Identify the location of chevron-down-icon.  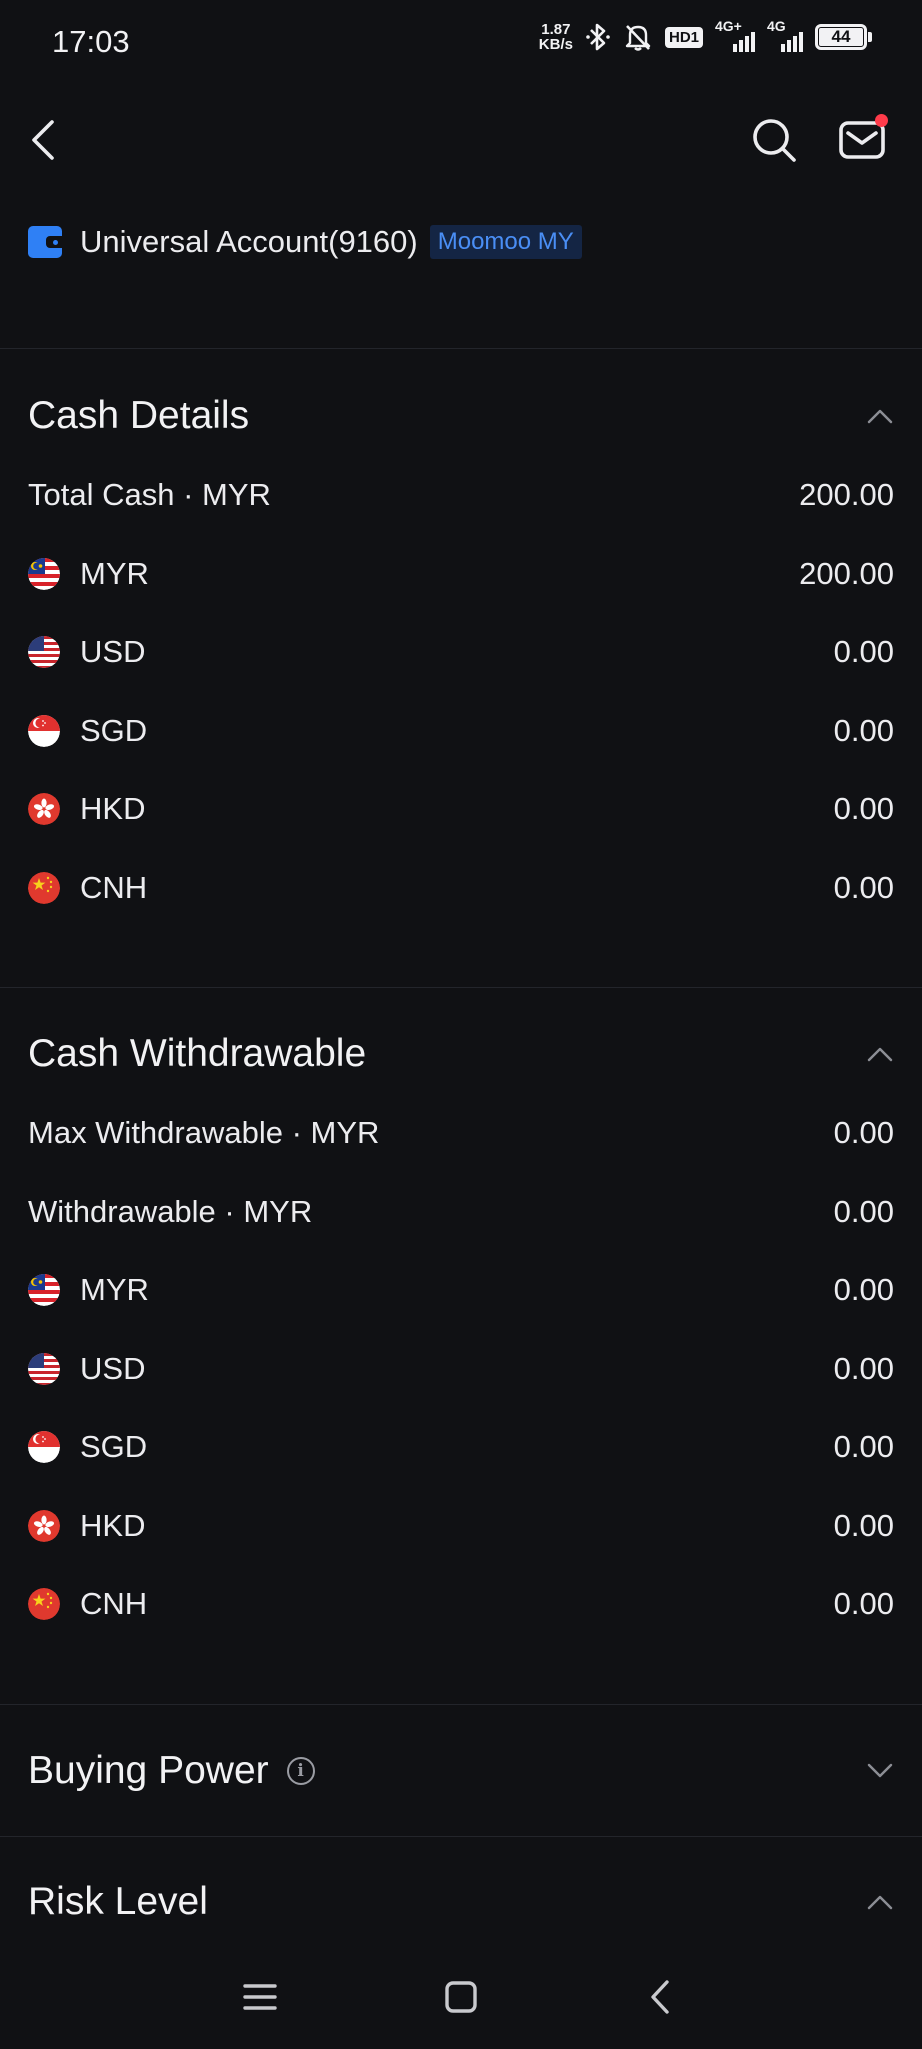
(880, 1770).